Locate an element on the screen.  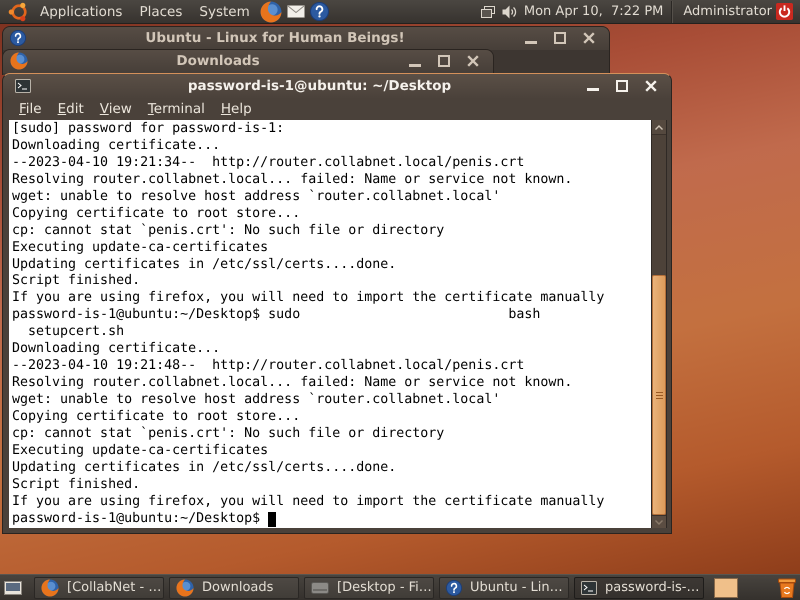
scroll-thumb is located at coordinates (659, 395).